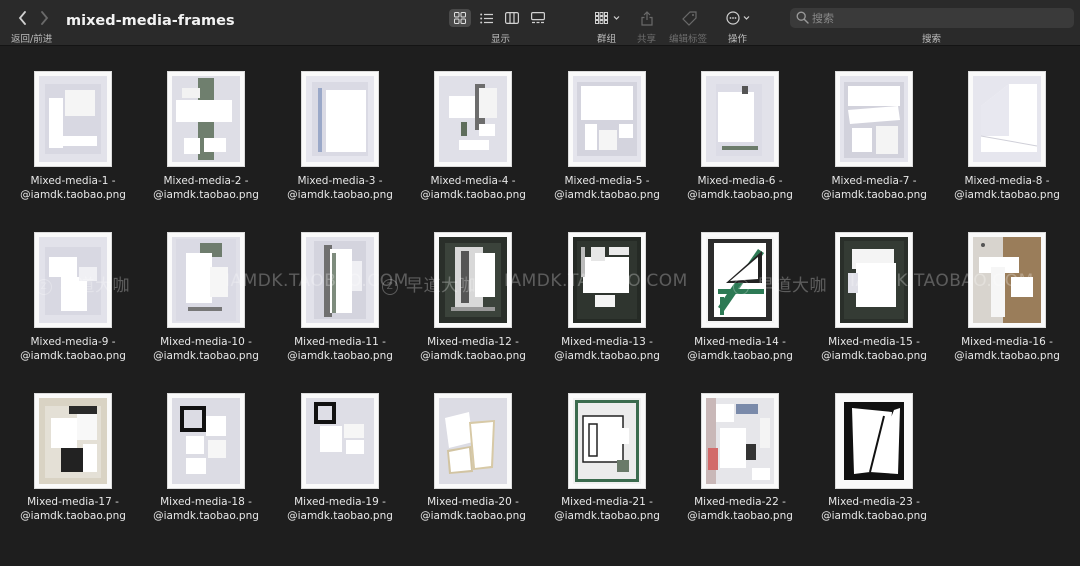 Image resolution: width=1080 pixels, height=566 pixels. Describe the element at coordinates (73, 188) in the screenshot. I see `file-name: Mixed-media-1 - @iamdk.taobao.png` at that location.